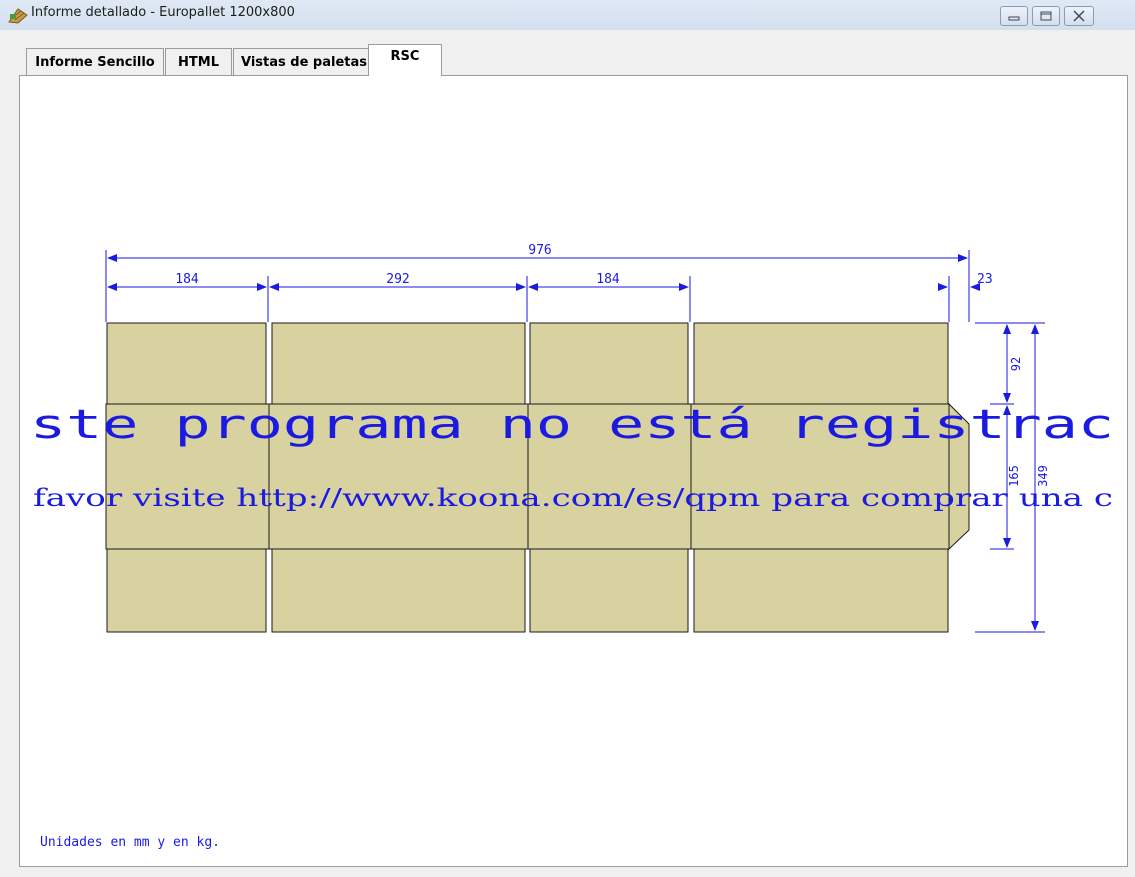 The image size is (1135, 877). What do you see at coordinates (187, 279) in the screenshot?
I see `dim-label-panel-1: 184` at bounding box center [187, 279].